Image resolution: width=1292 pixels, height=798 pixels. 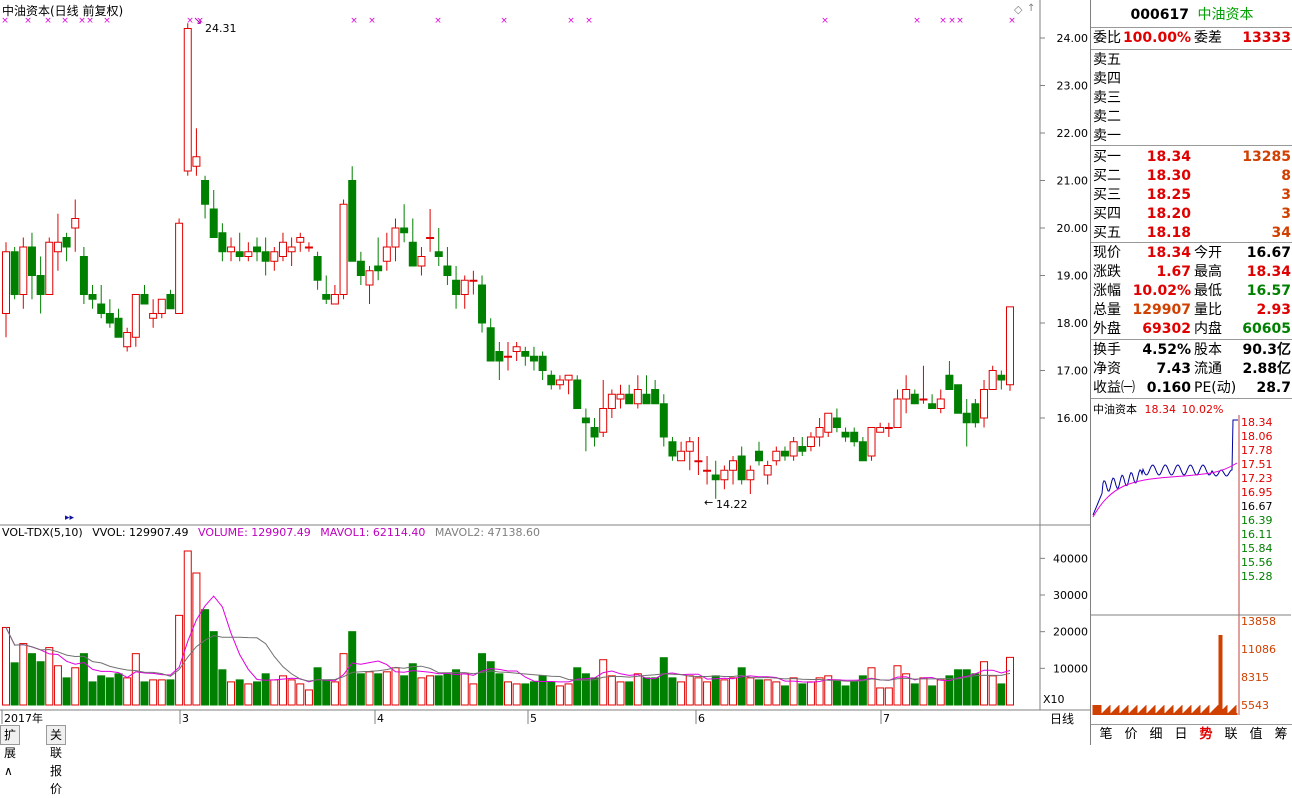 I want to click on up-arrow-icon: ↑, so click(x=1031, y=8).